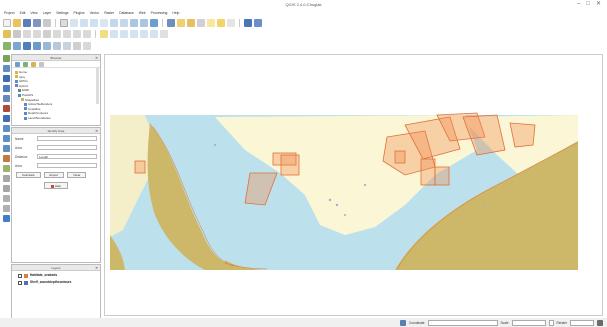 The height and width of the screenshot is (327, 607). What do you see at coordinates (582, 322) in the screenshot?
I see `epsg-button` at bounding box center [582, 322].